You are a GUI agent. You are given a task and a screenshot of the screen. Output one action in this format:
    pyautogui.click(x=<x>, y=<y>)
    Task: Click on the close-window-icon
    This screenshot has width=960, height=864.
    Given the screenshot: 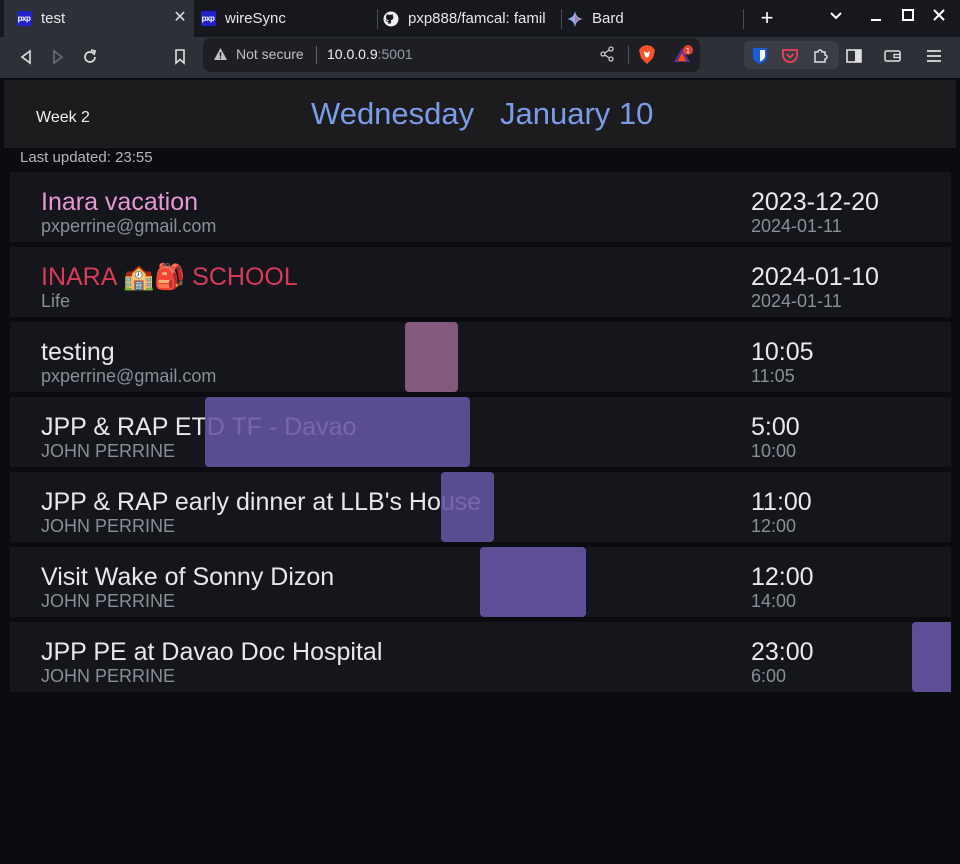 What is the action you would take?
    pyautogui.click(x=939, y=18)
    